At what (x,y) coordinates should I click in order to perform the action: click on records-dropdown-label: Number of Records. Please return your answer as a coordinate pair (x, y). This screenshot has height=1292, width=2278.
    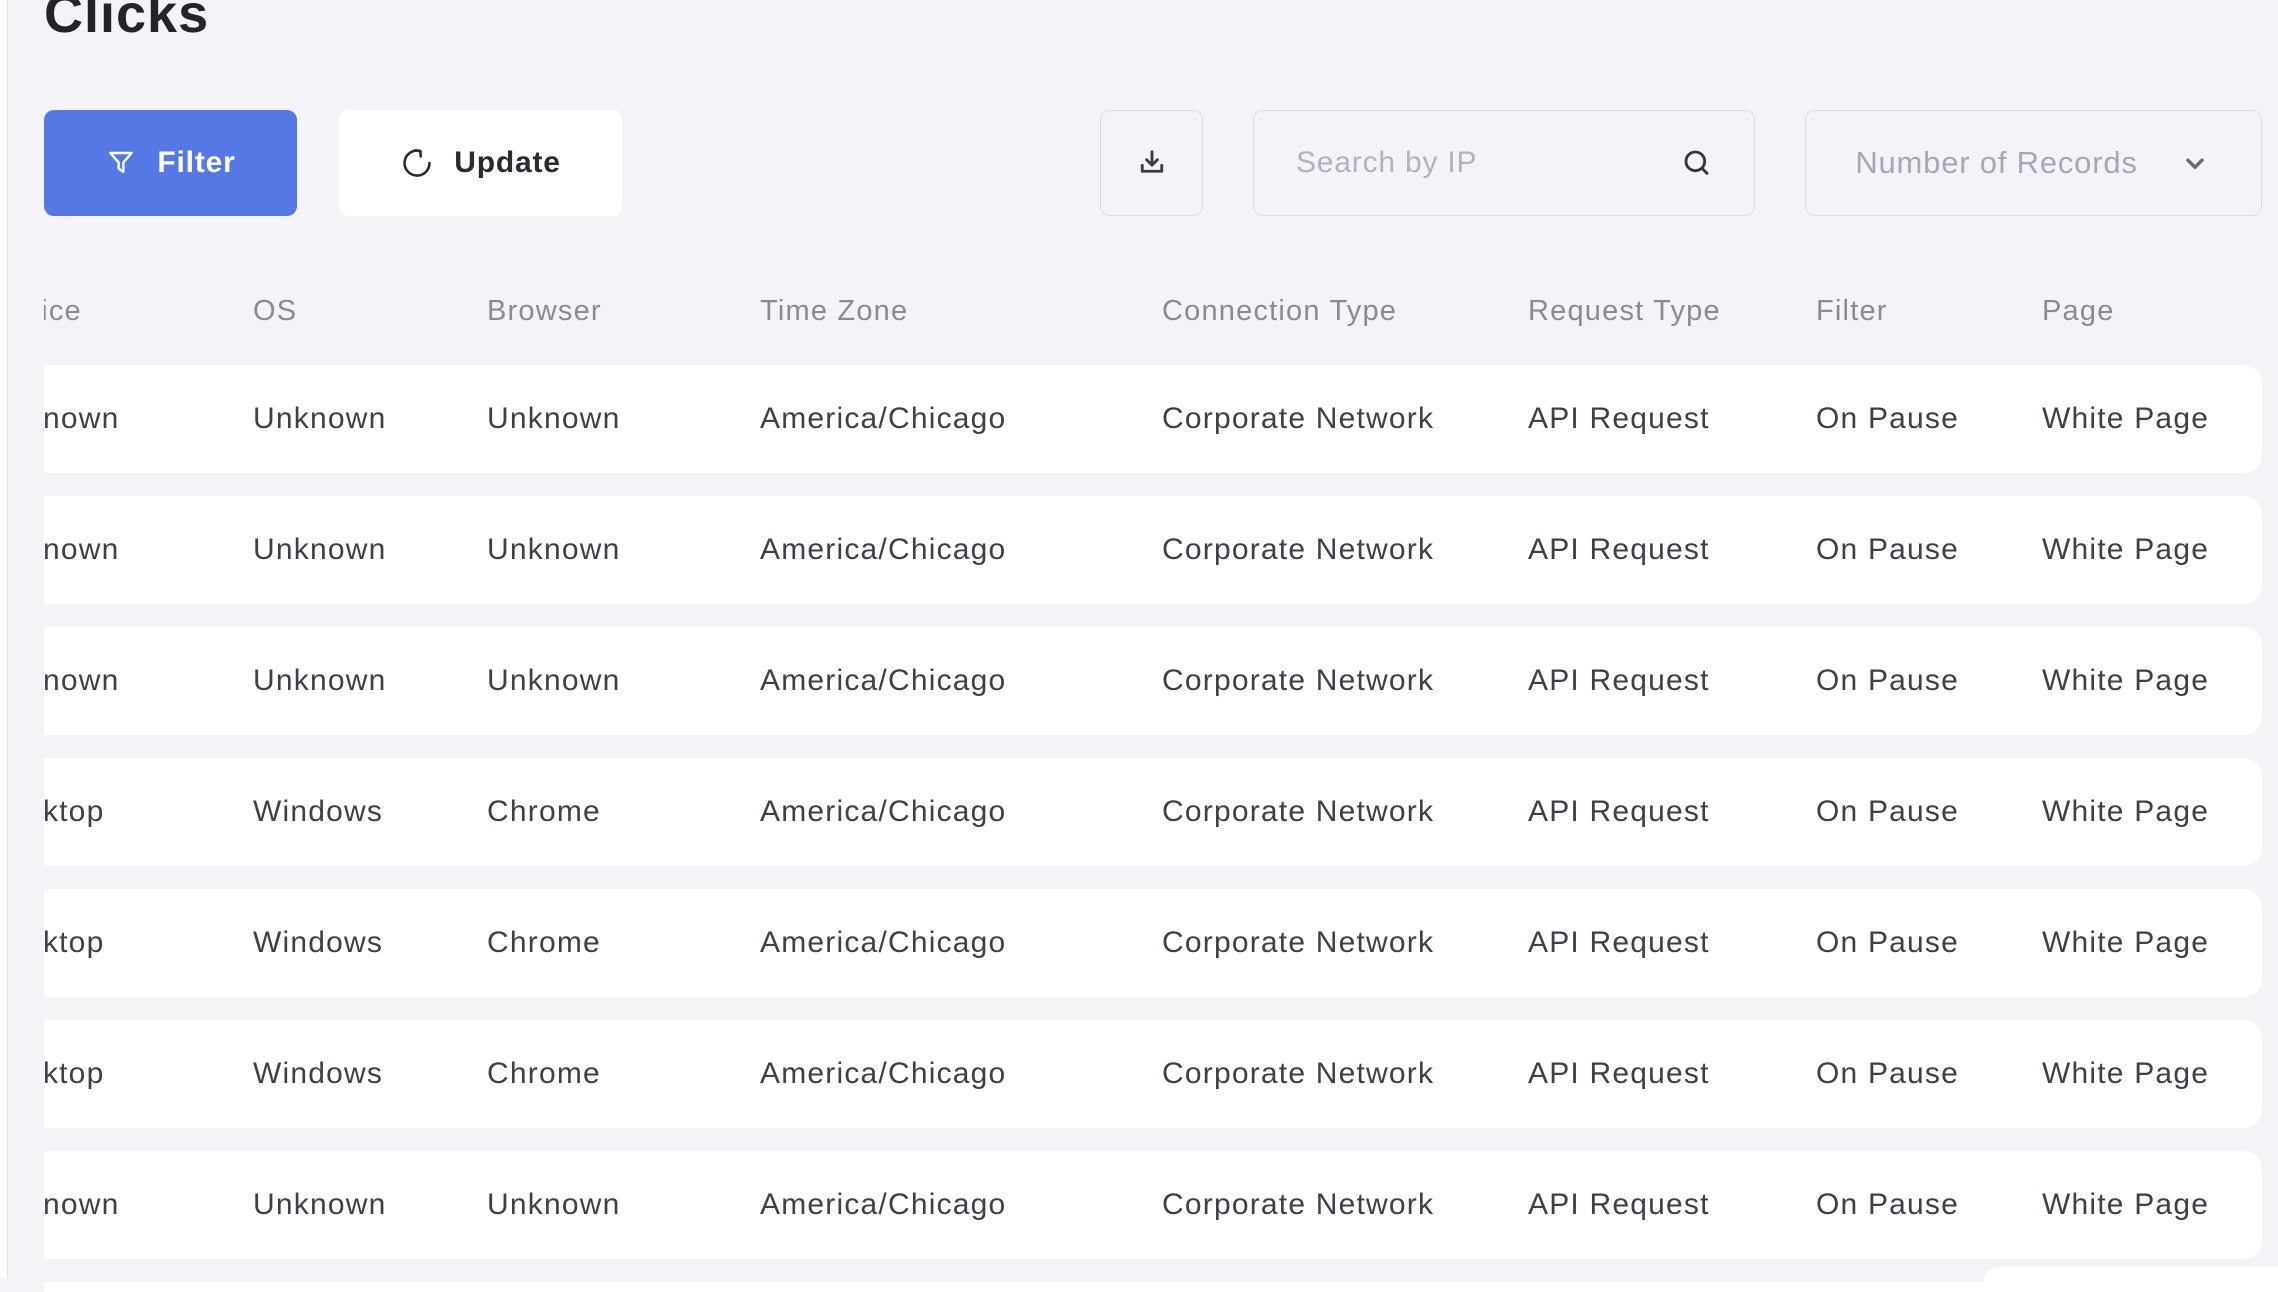
    Looking at the image, I should click on (1996, 162).